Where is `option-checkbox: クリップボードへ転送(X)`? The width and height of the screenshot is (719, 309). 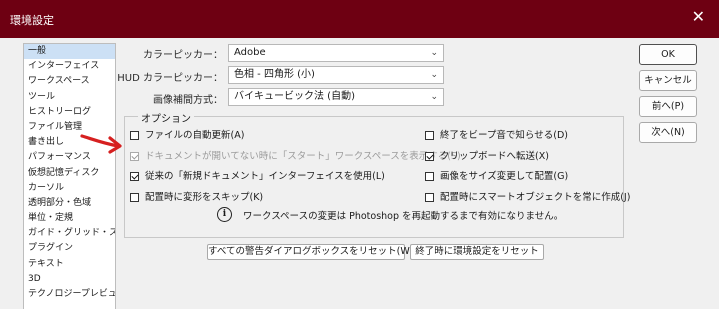 option-checkbox: クリップボードへ転送(X) is located at coordinates (487, 155).